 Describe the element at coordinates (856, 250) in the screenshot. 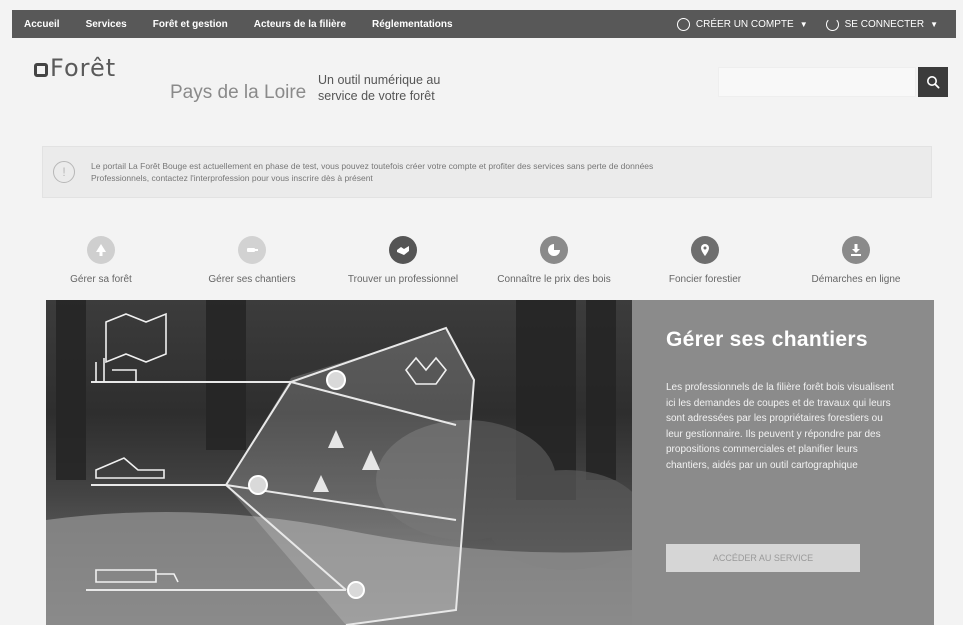

I see `download-icon` at that location.